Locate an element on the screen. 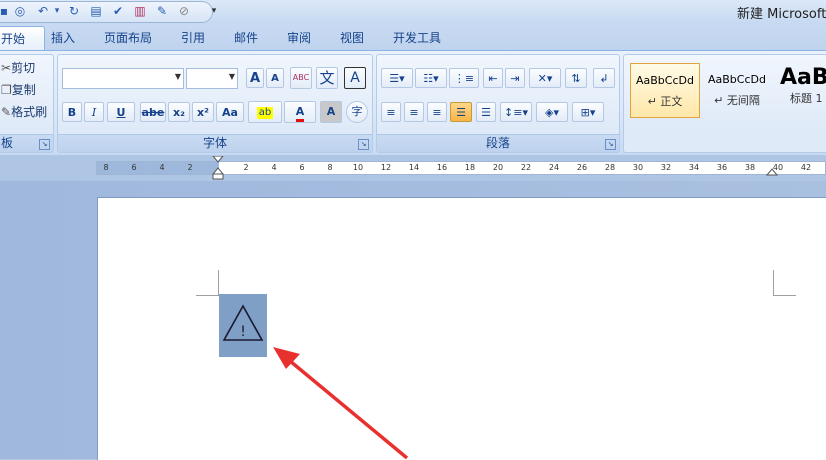 Image resolution: width=826 pixels, height=460 pixels. font-name-input: ▼ is located at coordinates (123, 78).